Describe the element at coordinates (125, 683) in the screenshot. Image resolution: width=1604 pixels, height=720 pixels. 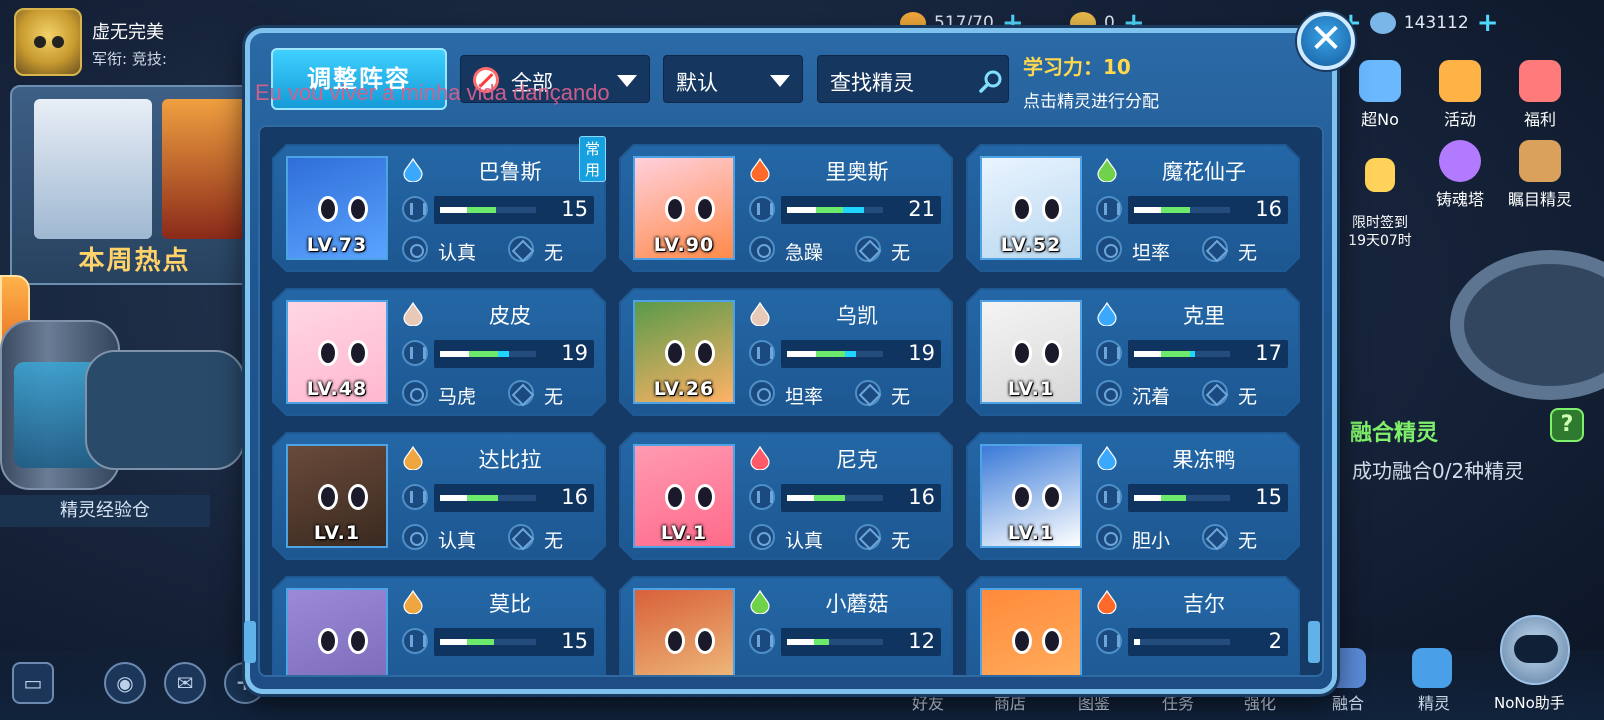
I see `eye-icon: ◉` at that location.